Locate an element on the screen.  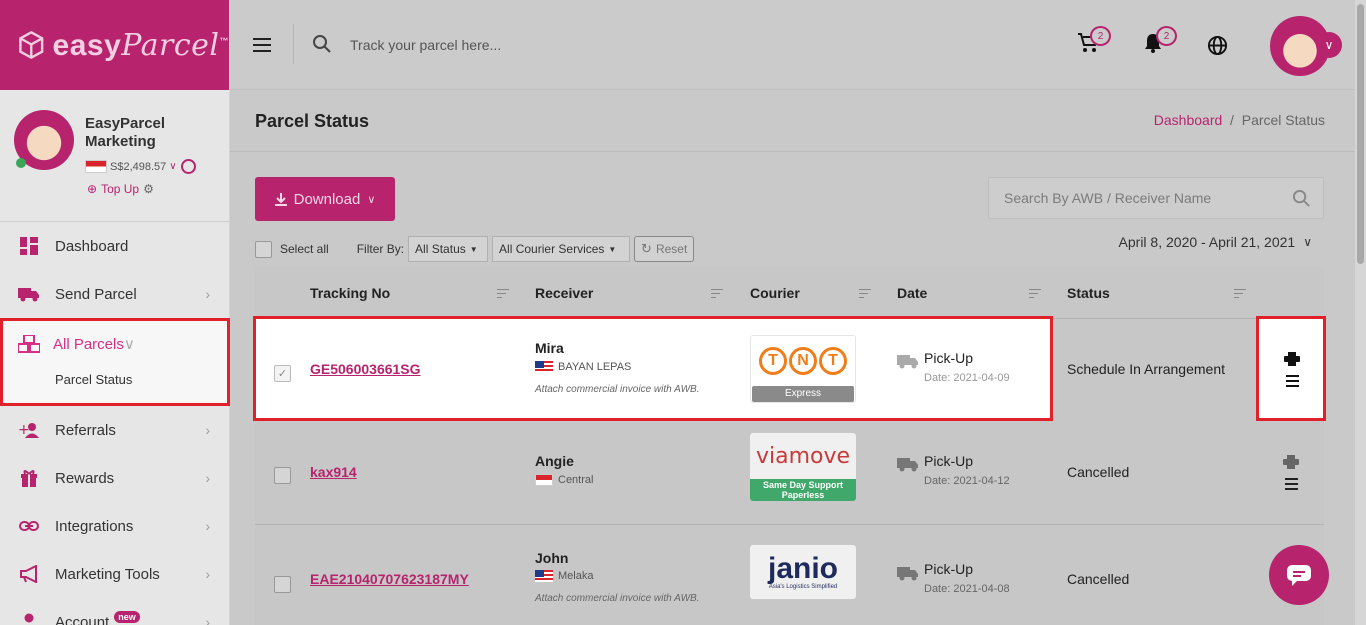
table-header: Tracking No Receiver Courier Date Status is located at coordinates (789, 293).